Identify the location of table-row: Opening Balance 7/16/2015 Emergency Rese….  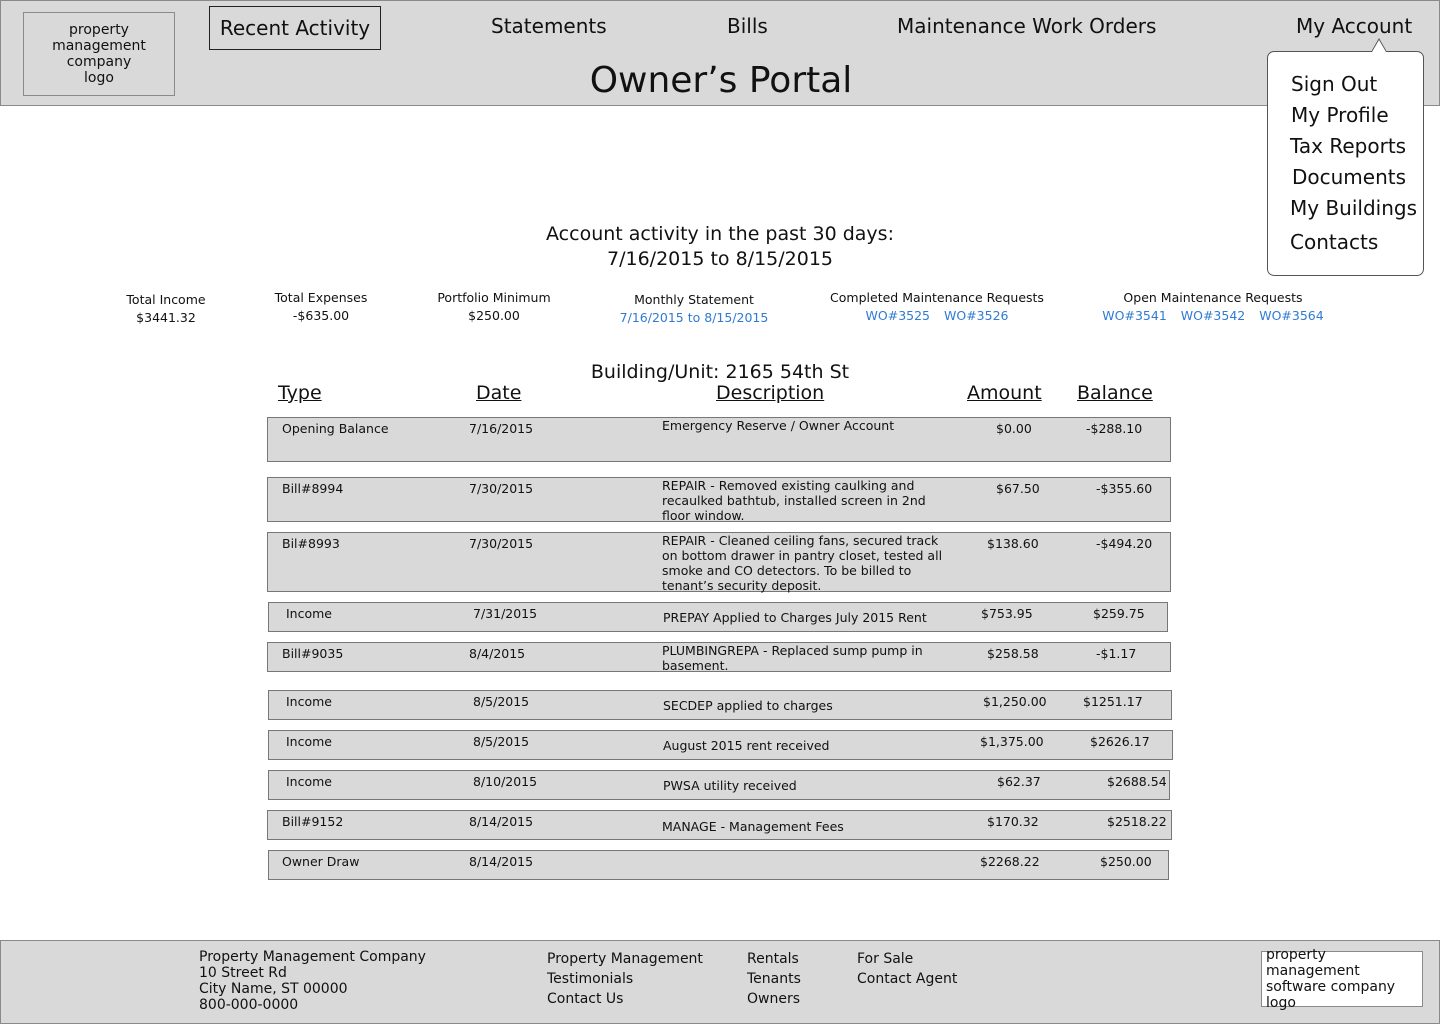
(719, 439).